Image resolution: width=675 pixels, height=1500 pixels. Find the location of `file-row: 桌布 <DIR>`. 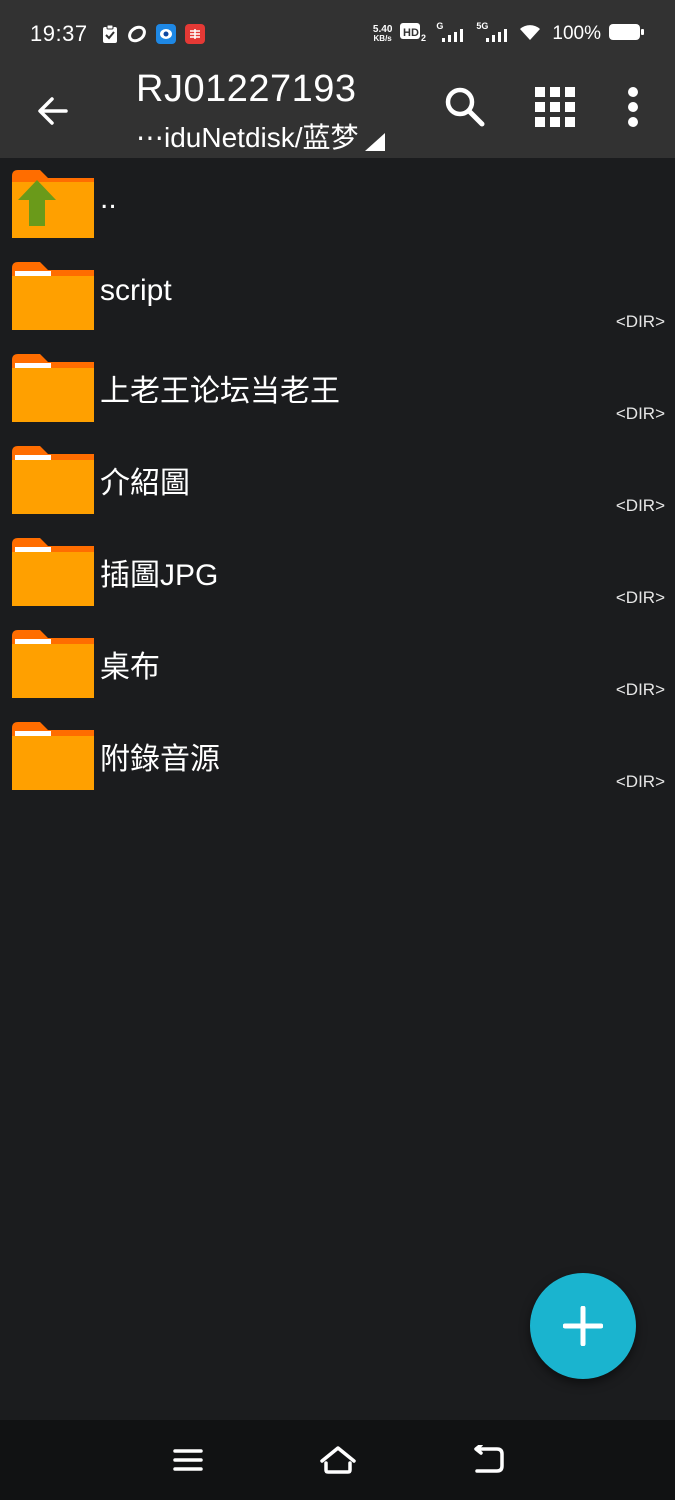

file-row: 桌布 <DIR> is located at coordinates (337, 664).